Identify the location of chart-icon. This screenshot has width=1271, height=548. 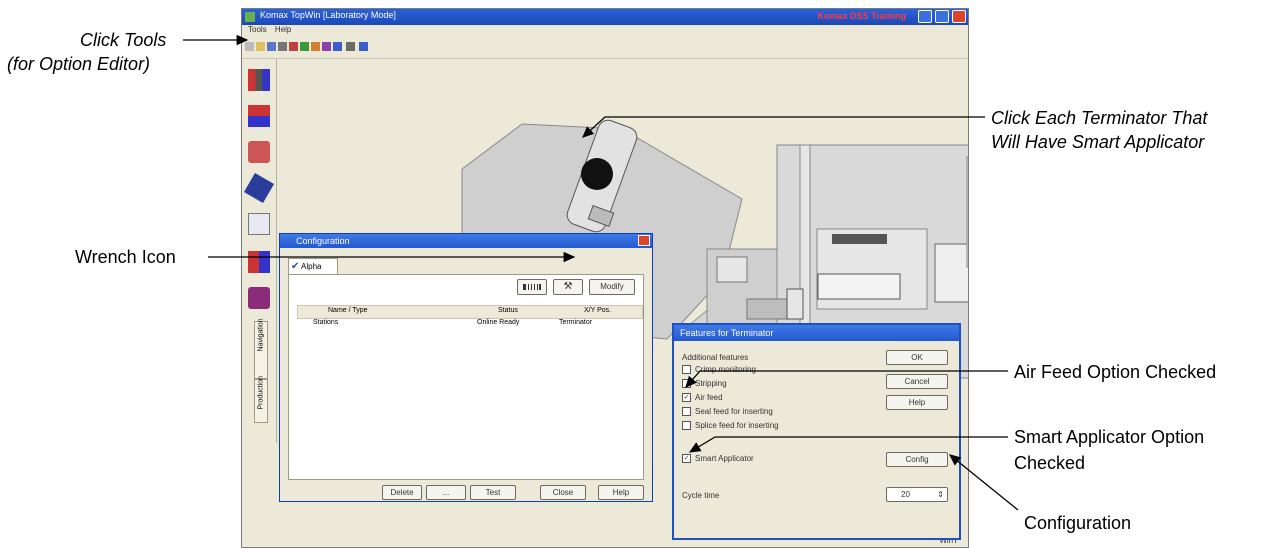
(259, 224).